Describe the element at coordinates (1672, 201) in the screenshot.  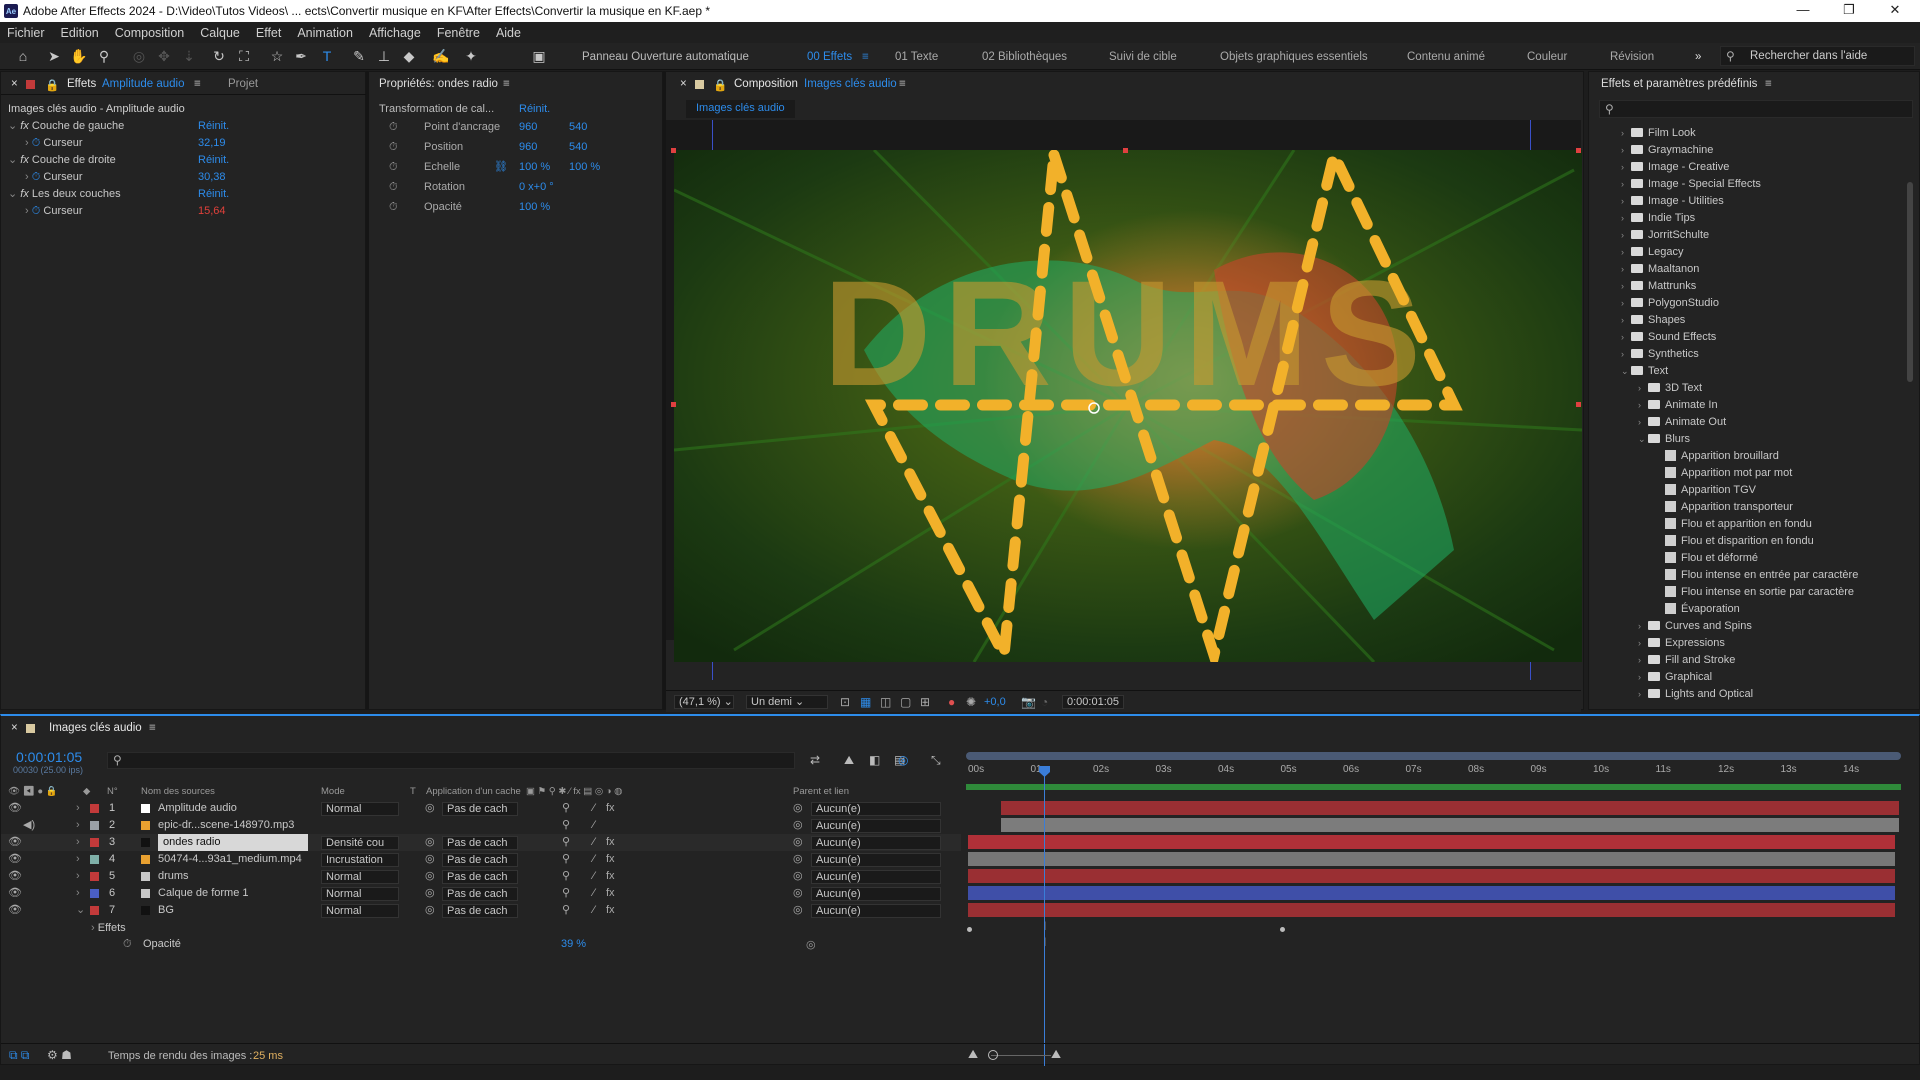
I see `preset-tree-item: › Image - Utilities` at that location.